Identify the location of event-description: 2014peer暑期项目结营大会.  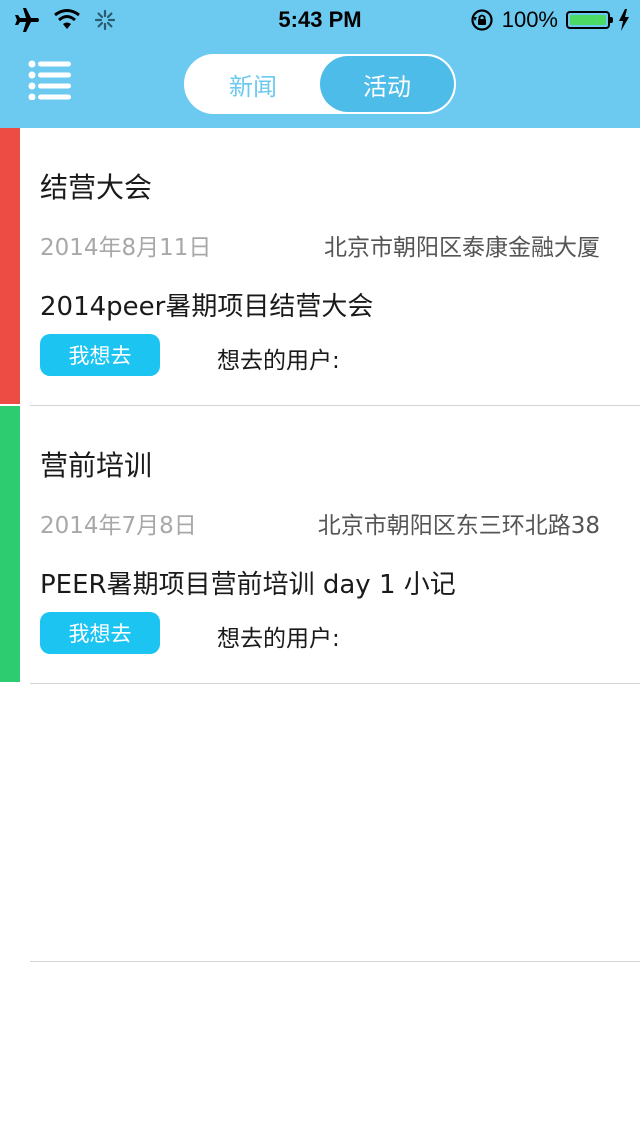
(207, 307).